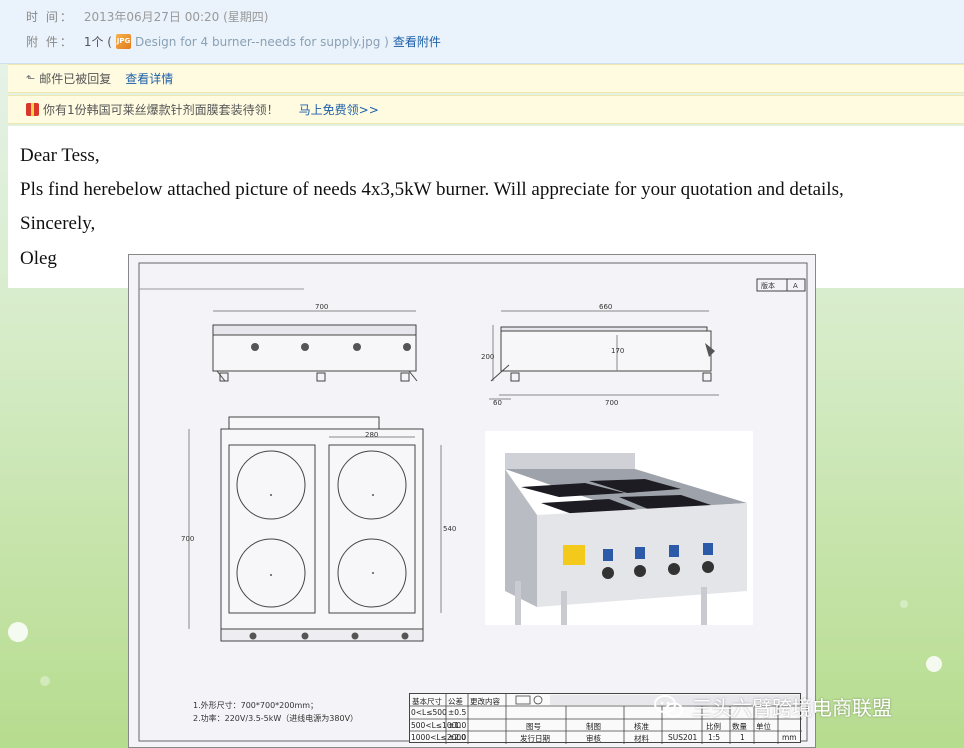  Describe the element at coordinates (486, 78) in the screenshot. I see `reply-notice-bar: ⬑ 邮件已被回复 查看详情` at that location.